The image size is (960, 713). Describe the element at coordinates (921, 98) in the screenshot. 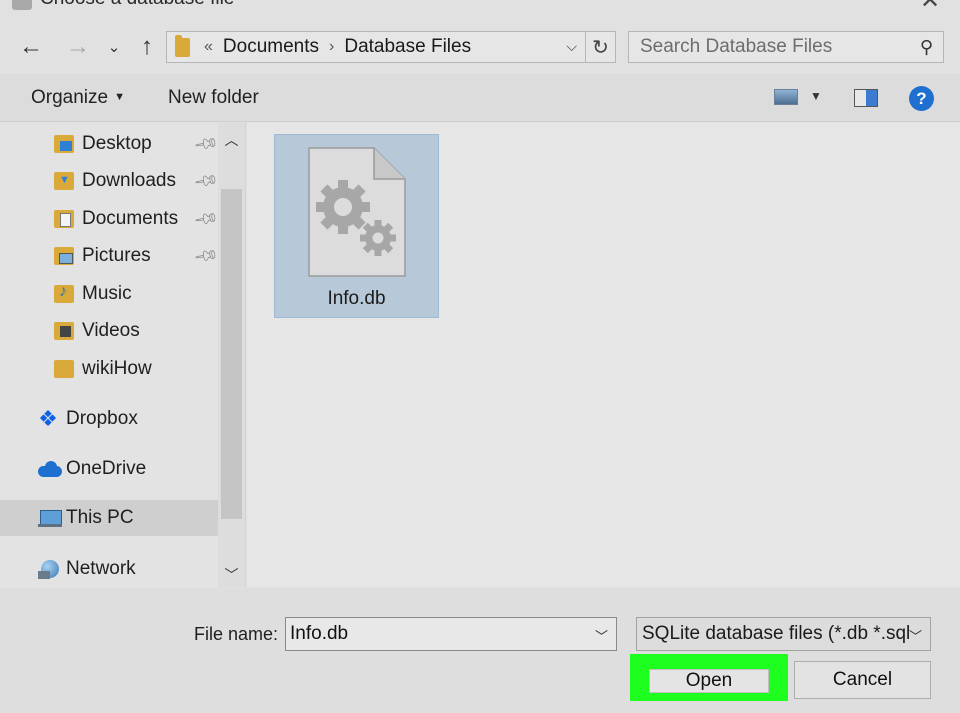

I see `help-icon: ?` at that location.